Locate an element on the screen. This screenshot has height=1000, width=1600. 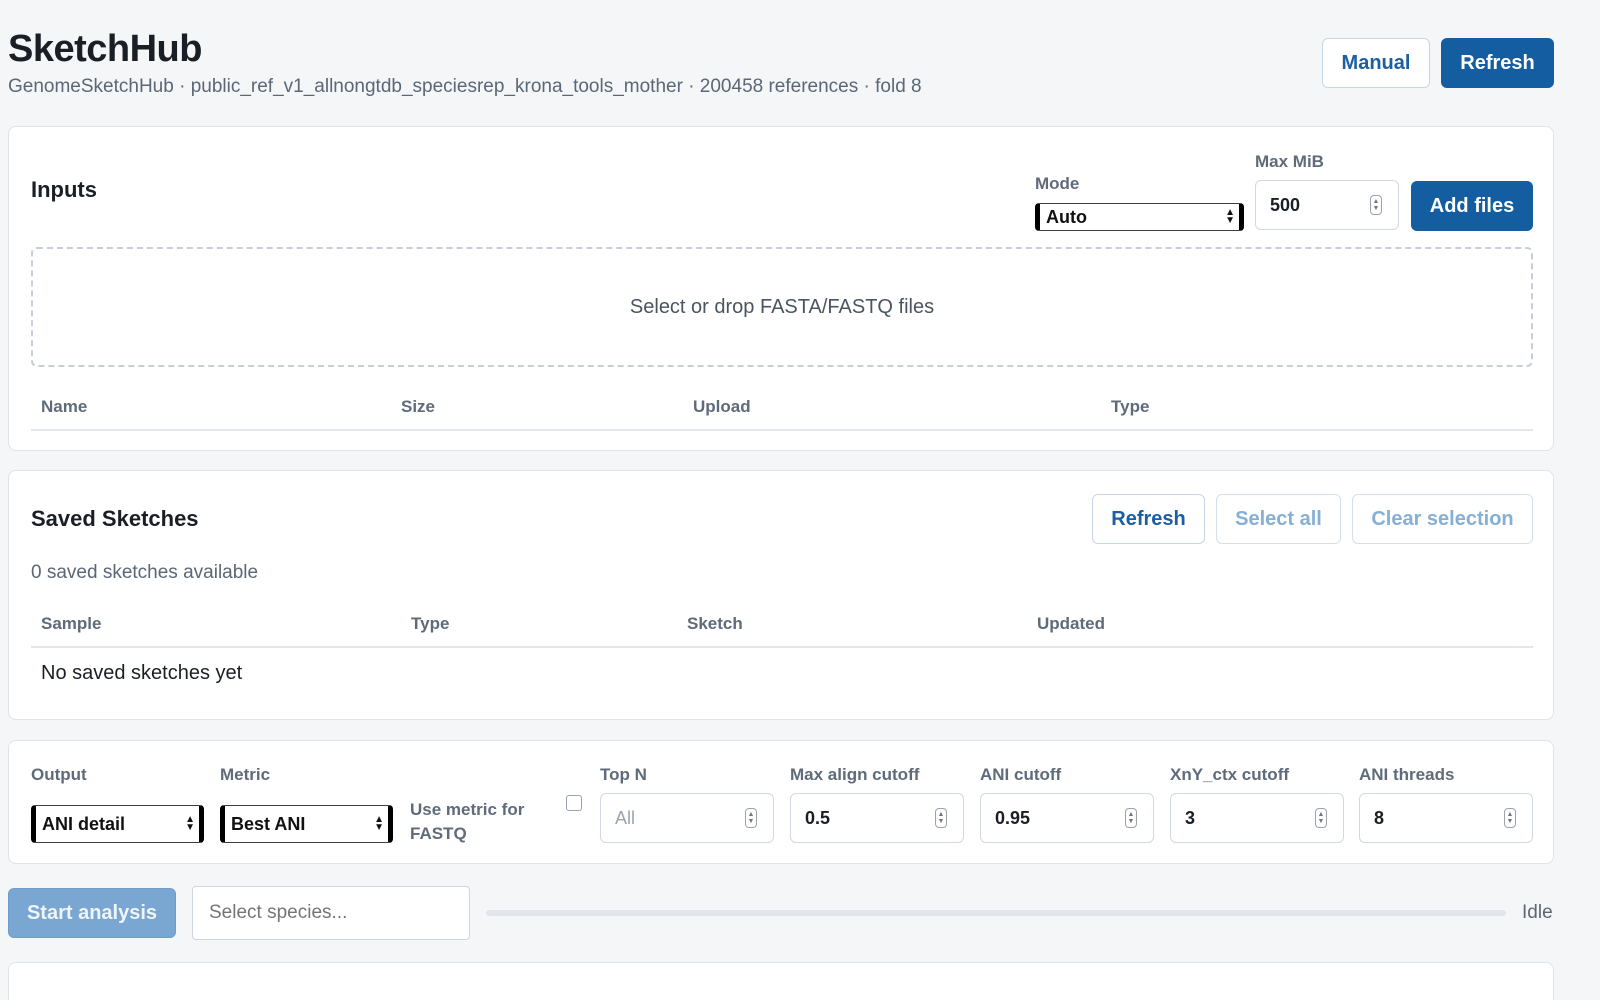
ani-cutoff-value: 0.95 is located at coordinates (1013, 817).